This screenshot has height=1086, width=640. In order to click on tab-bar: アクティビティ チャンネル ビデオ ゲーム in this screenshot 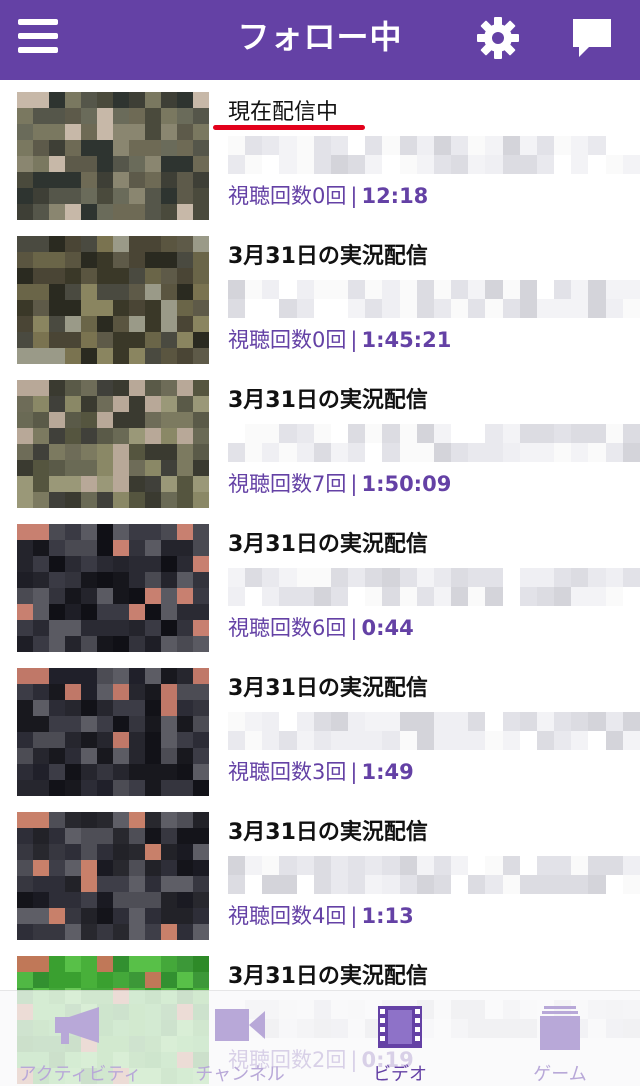, I will do `click(320, 1038)`.